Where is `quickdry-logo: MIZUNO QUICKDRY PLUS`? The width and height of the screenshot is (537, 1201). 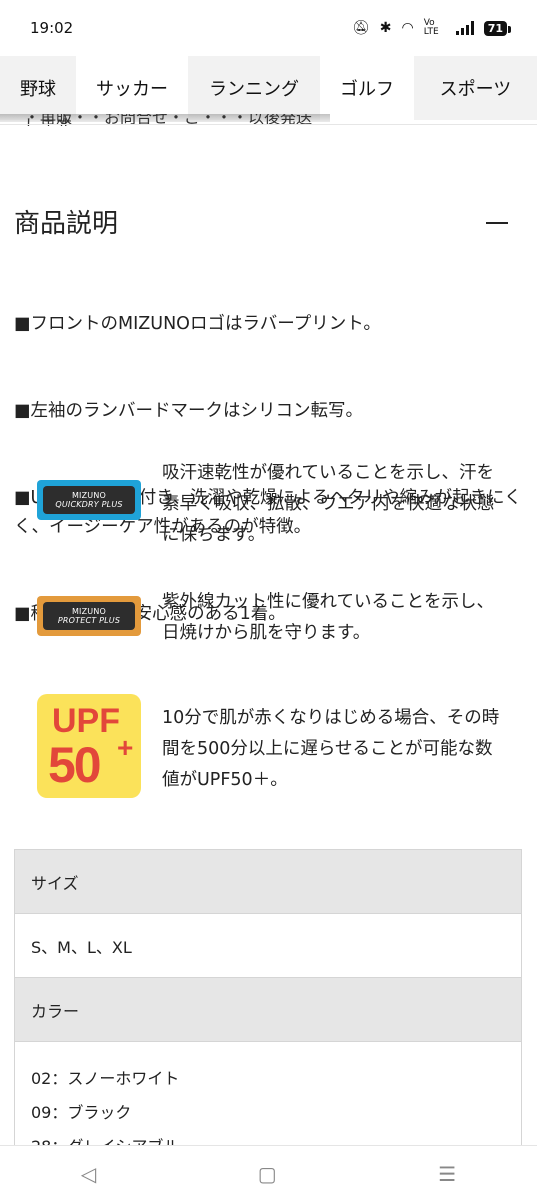 quickdry-logo: MIZUNO QUICKDRY PLUS is located at coordinates (89, 500).